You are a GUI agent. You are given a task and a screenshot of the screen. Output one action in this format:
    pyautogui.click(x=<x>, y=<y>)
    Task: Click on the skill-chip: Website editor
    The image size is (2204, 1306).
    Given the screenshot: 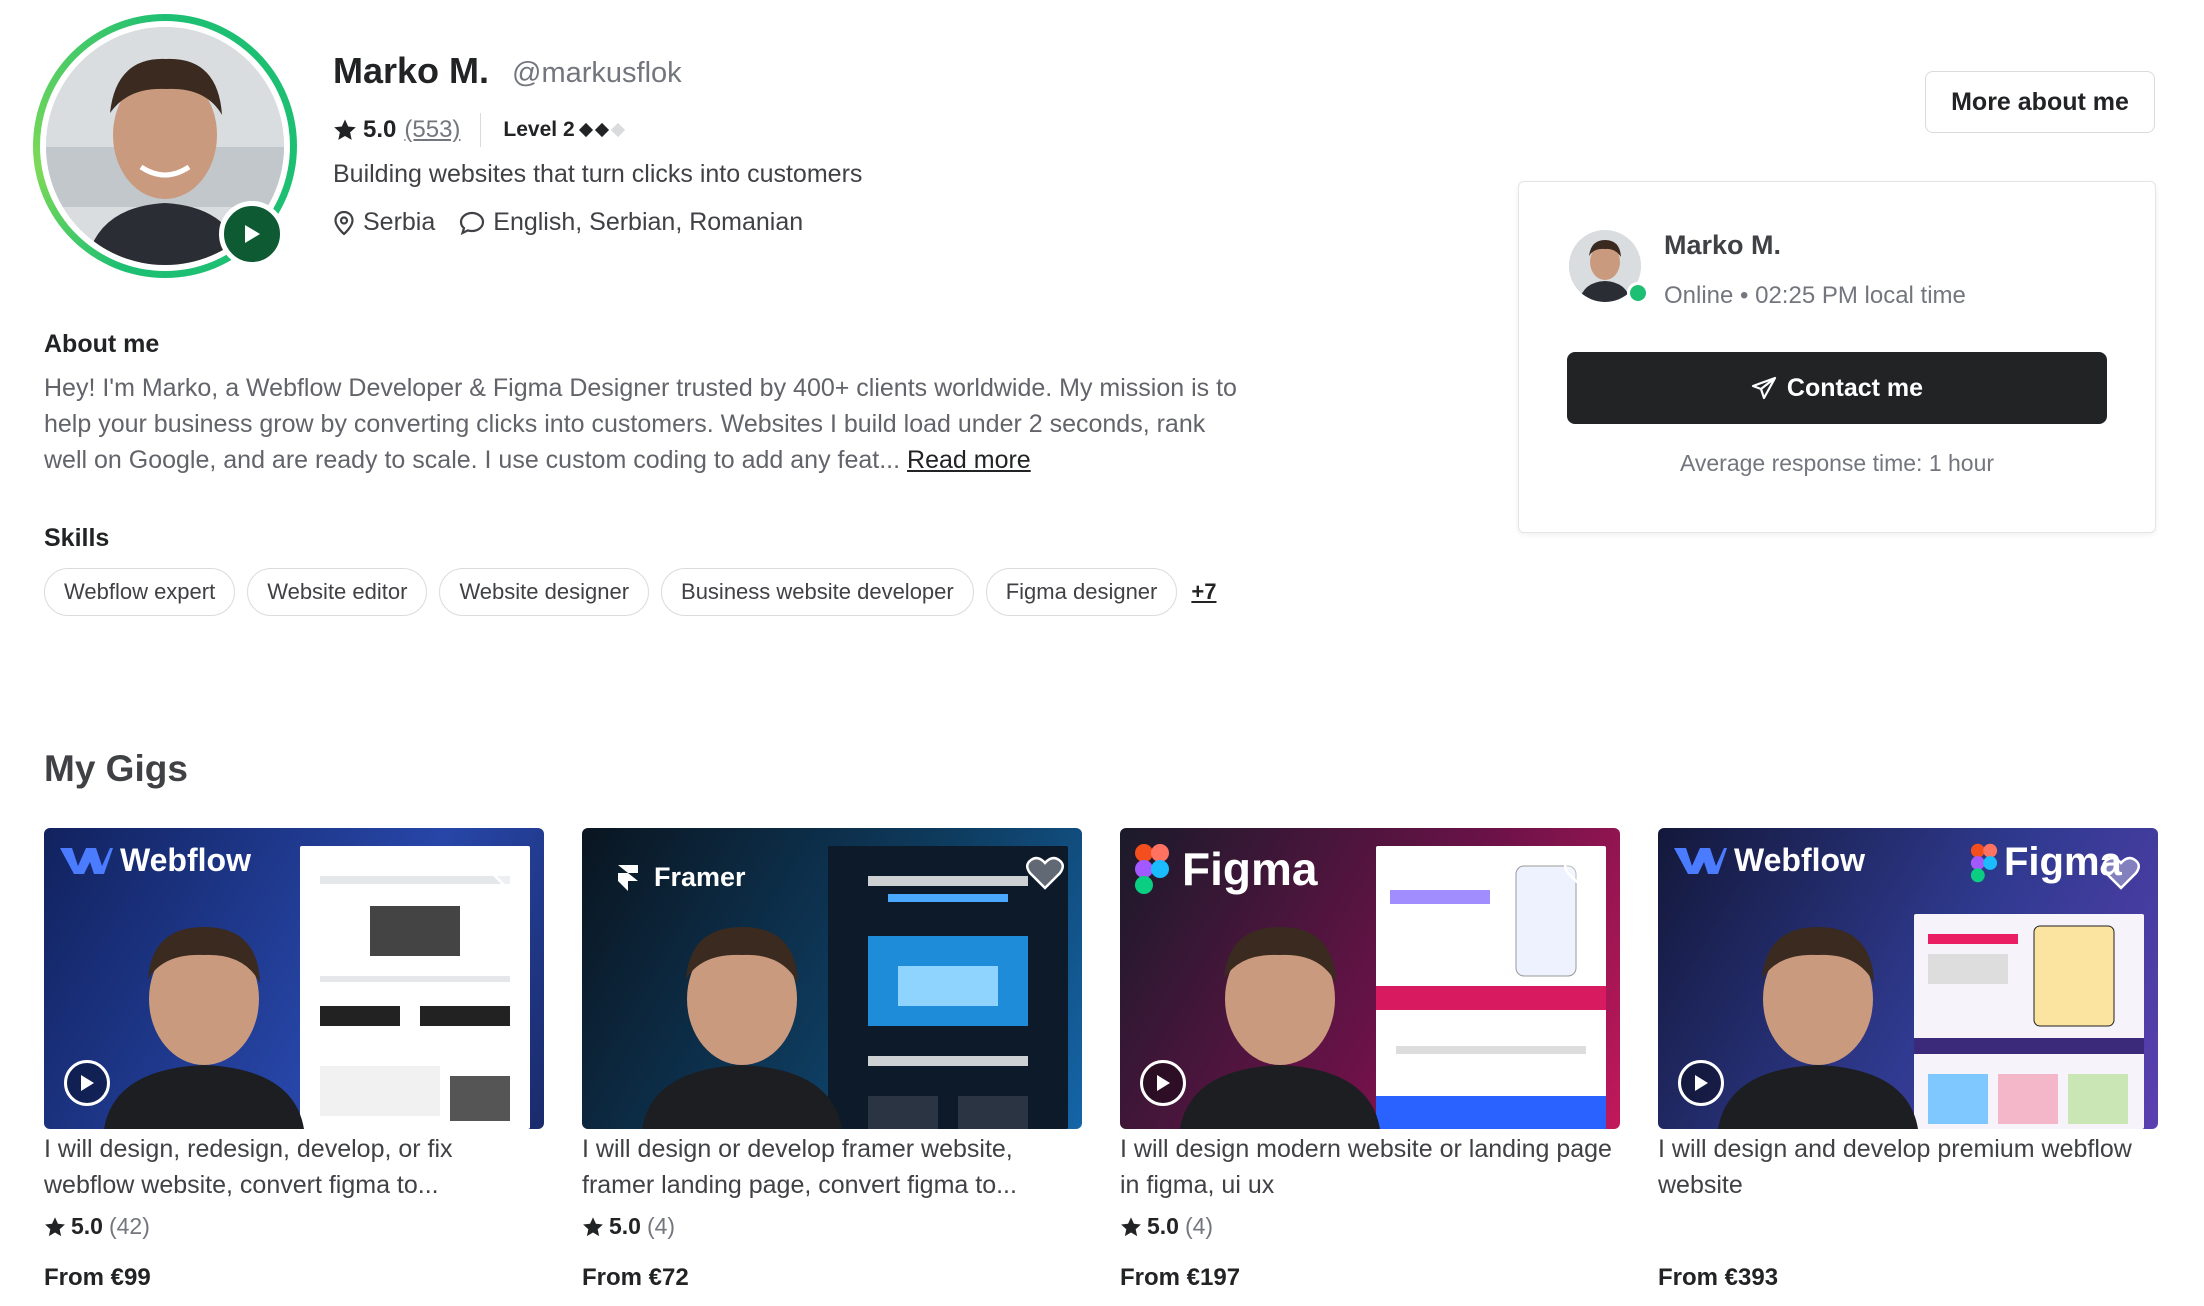 What is the action you would take?
    pyautogui.click(x=337, y=592)
    